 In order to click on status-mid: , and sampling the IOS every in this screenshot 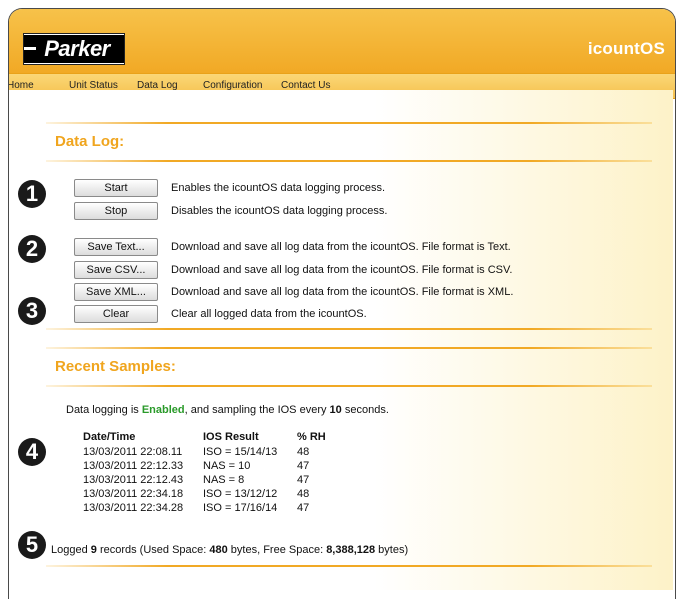, I will do `click(257, 410)`.